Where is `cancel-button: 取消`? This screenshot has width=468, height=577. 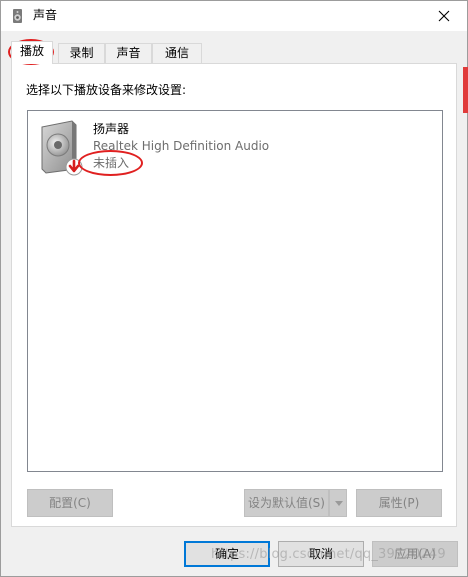
cancel-button: 取消 is located at coordinates (321, 554).